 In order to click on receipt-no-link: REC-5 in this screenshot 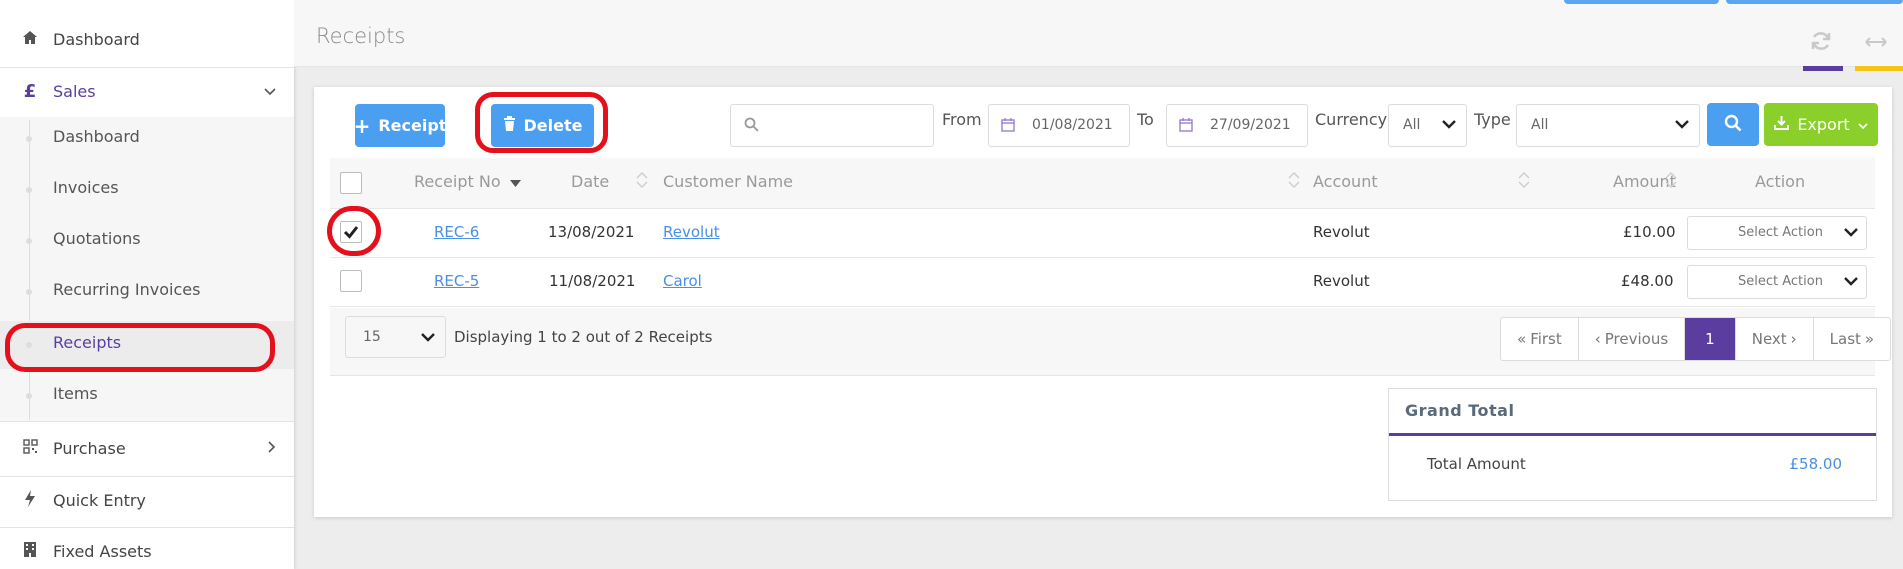, I will do `click(456, 281)`.